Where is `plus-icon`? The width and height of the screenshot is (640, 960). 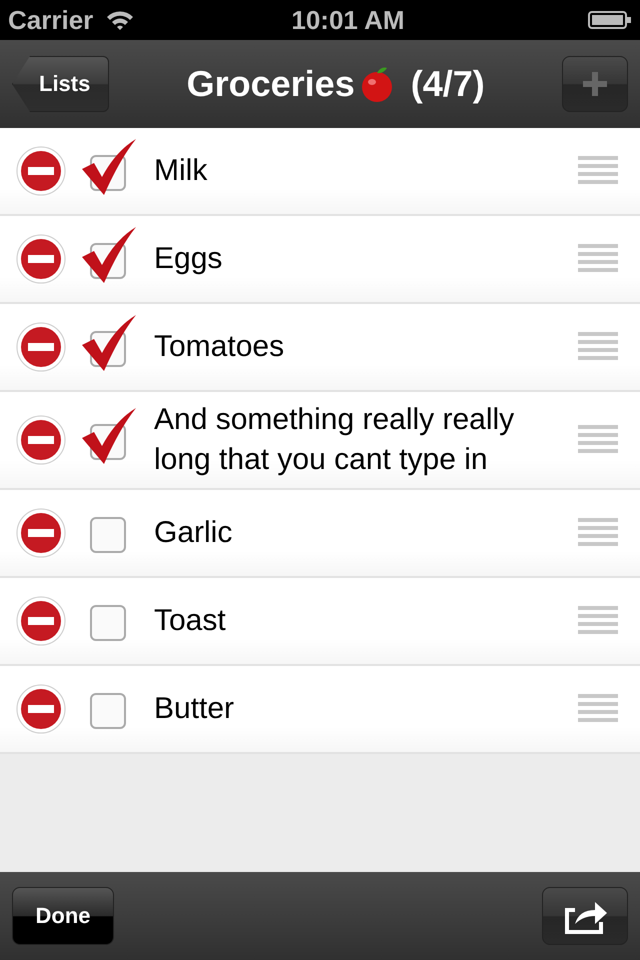
plus-icon is located at coordinates (595, 84).